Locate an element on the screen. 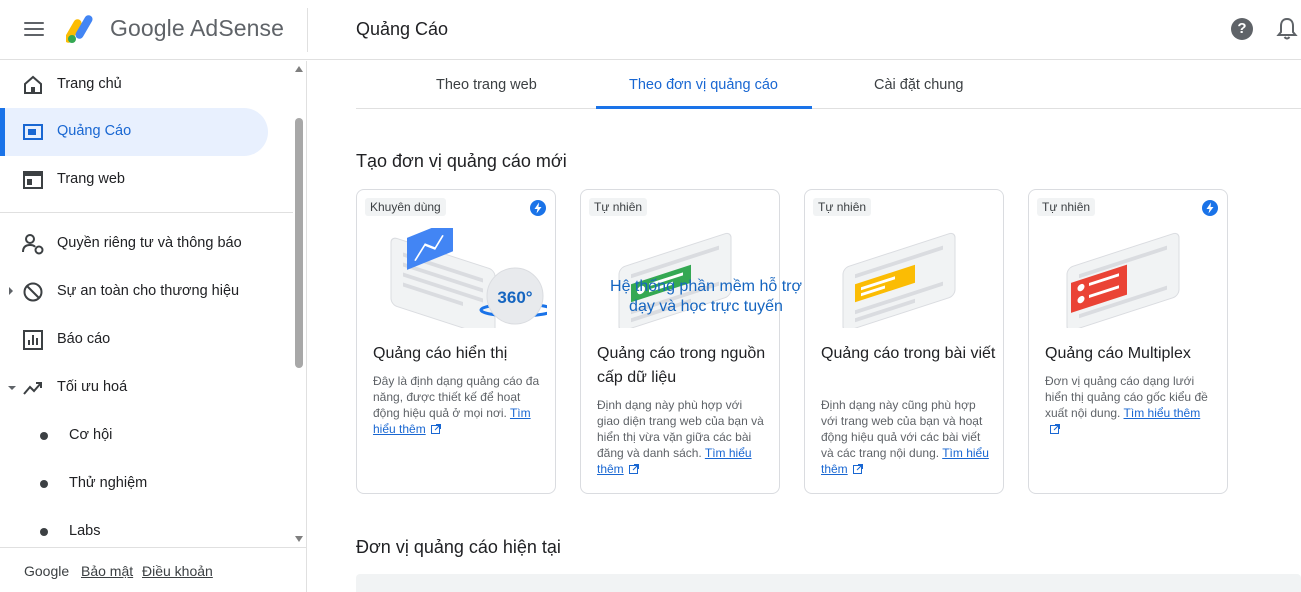 This screenshot has height=592, width=1301. sidebar-item-optimization: Tối ưu hoá is located at coordinates (134, 388).